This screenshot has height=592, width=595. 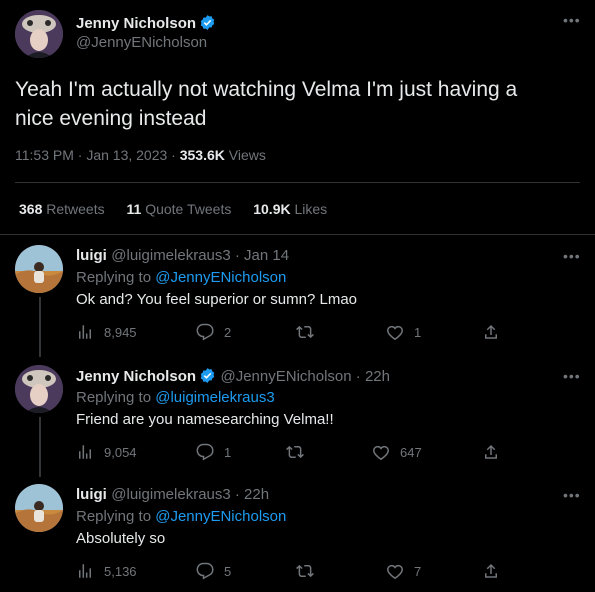 I want to click on reply-author-name: Jenny Nicholson, so click(x=136, y=376).